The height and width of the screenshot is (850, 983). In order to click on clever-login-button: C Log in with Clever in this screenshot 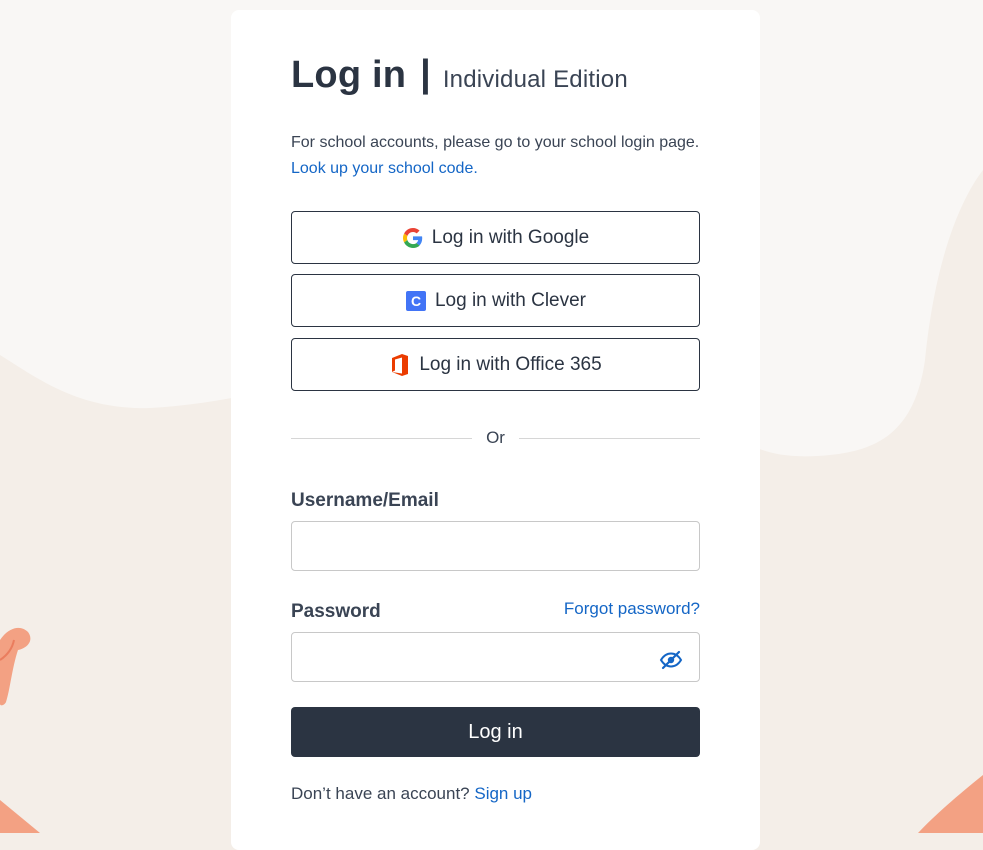, I will do `click(495, 300)`.